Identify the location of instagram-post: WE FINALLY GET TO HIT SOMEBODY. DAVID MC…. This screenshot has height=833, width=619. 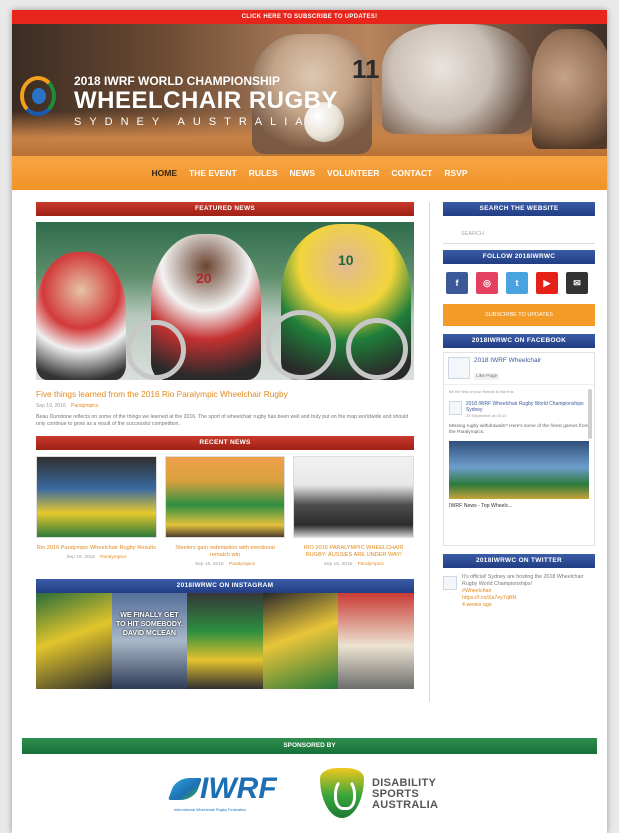
(149, 641).